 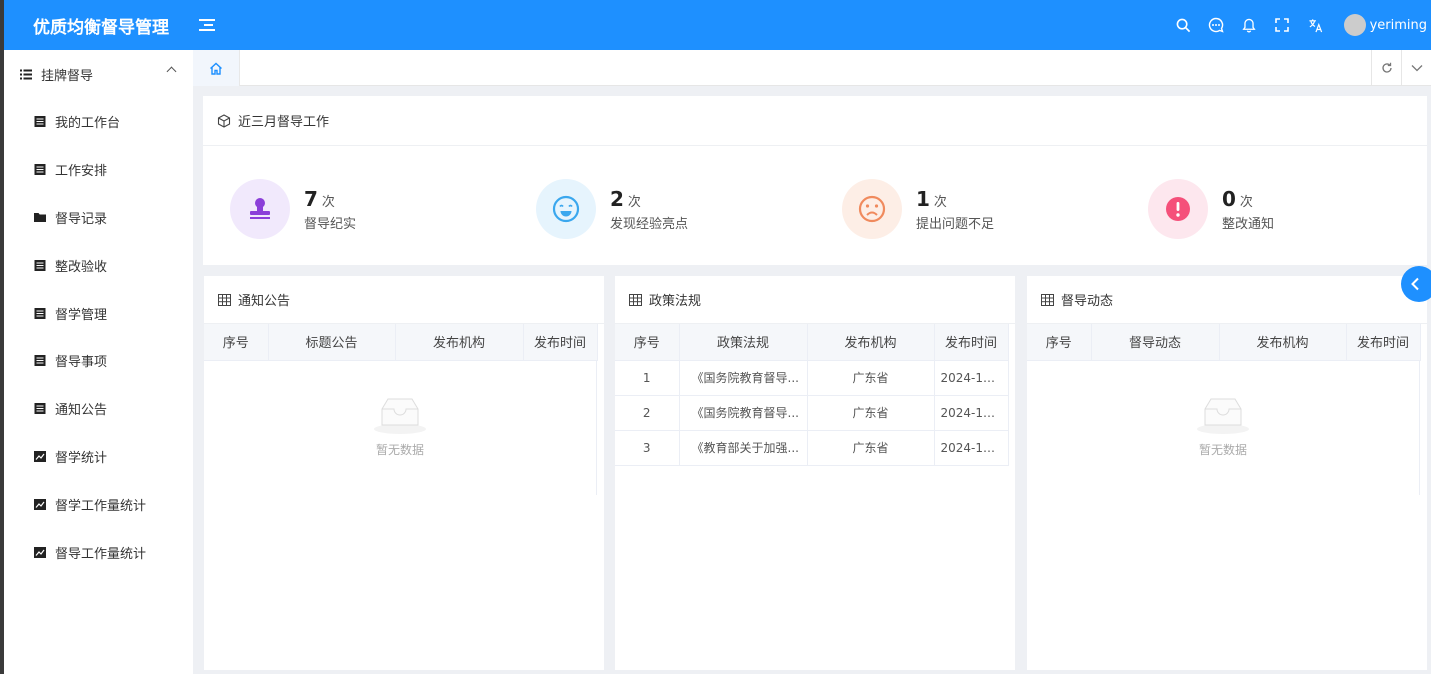 I want to click on sidebar-item-label: 督学管理, so click(x=81, y=315).